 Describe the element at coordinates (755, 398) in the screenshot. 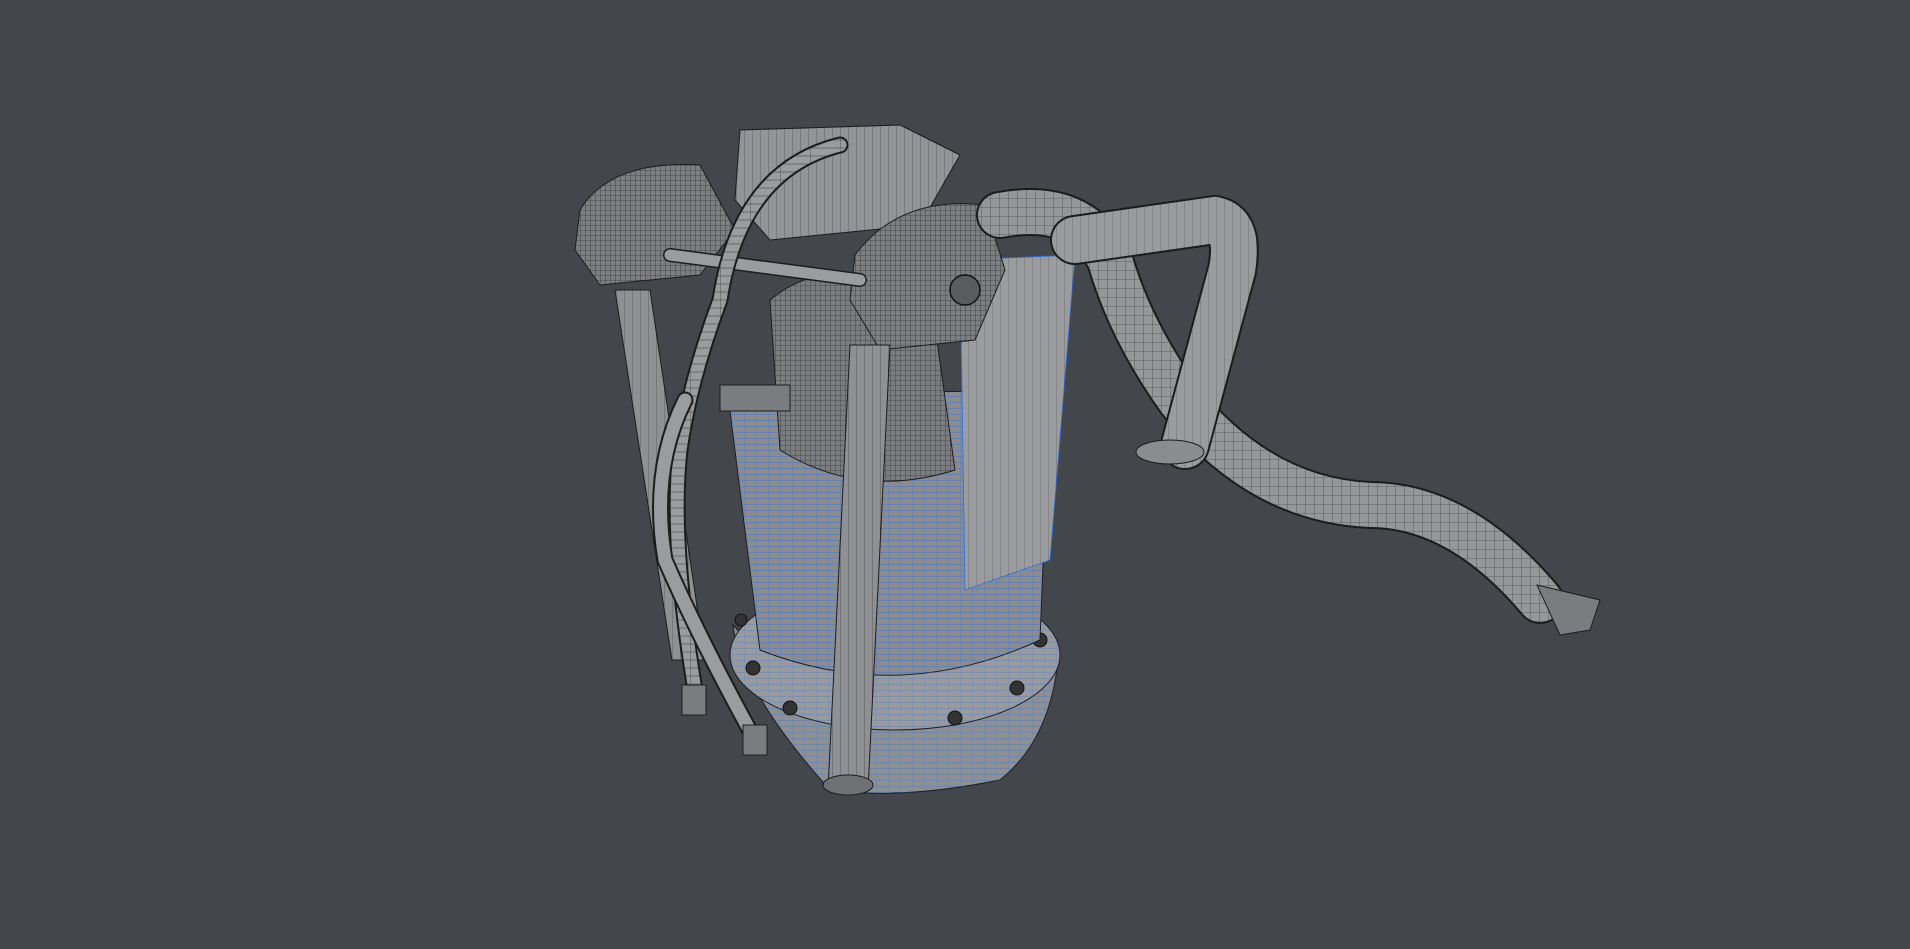

I see `side-fitting` at that location.